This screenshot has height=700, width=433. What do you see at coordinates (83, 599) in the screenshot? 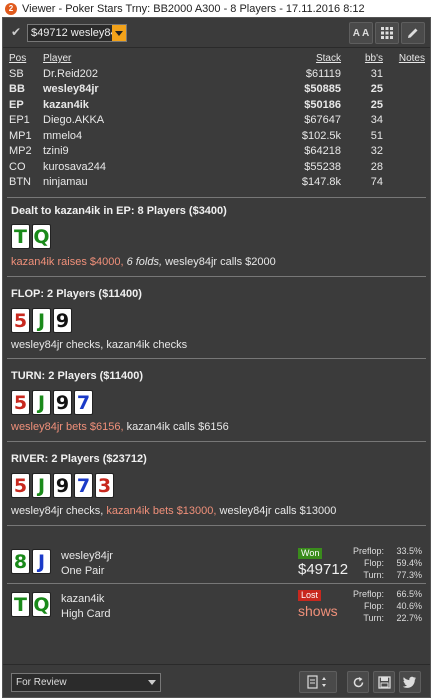
I see `result-player-name: kazan4ik` at bounding box center [83, 599].